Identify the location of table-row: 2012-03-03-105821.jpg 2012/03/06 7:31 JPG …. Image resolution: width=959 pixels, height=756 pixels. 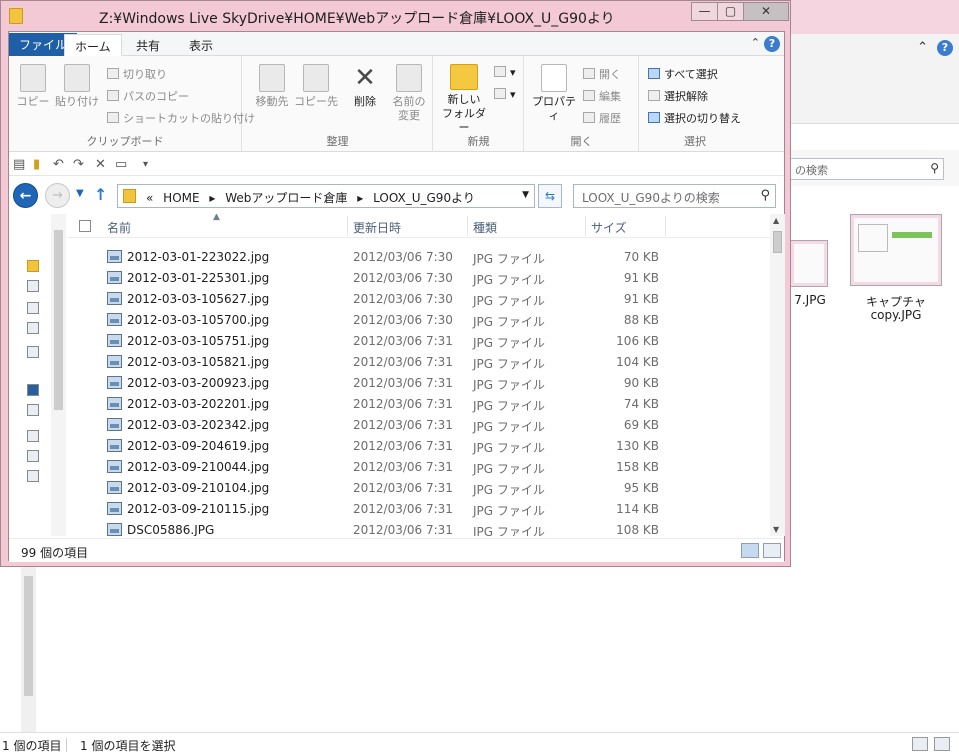
(418, 362).